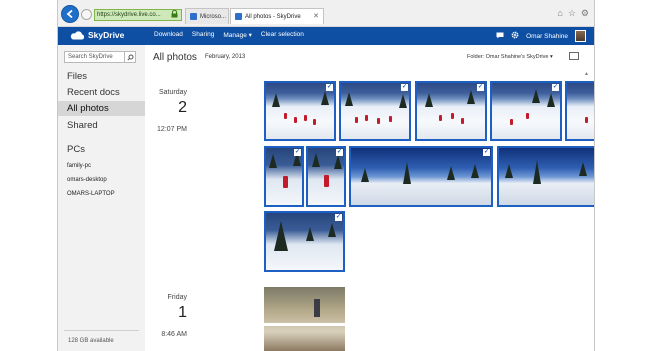 The width and height of the screenshot is (650, 351). What do you see at coordinates (129, 57) in the screenshot?
I see `search-icon` at bounding box center [129, 57].